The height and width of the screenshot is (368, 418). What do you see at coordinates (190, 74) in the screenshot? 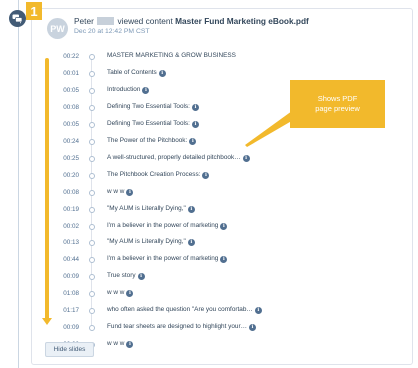
I see `slide-row: 00:01 Table of Contents i` at bounding box center [190, 74].